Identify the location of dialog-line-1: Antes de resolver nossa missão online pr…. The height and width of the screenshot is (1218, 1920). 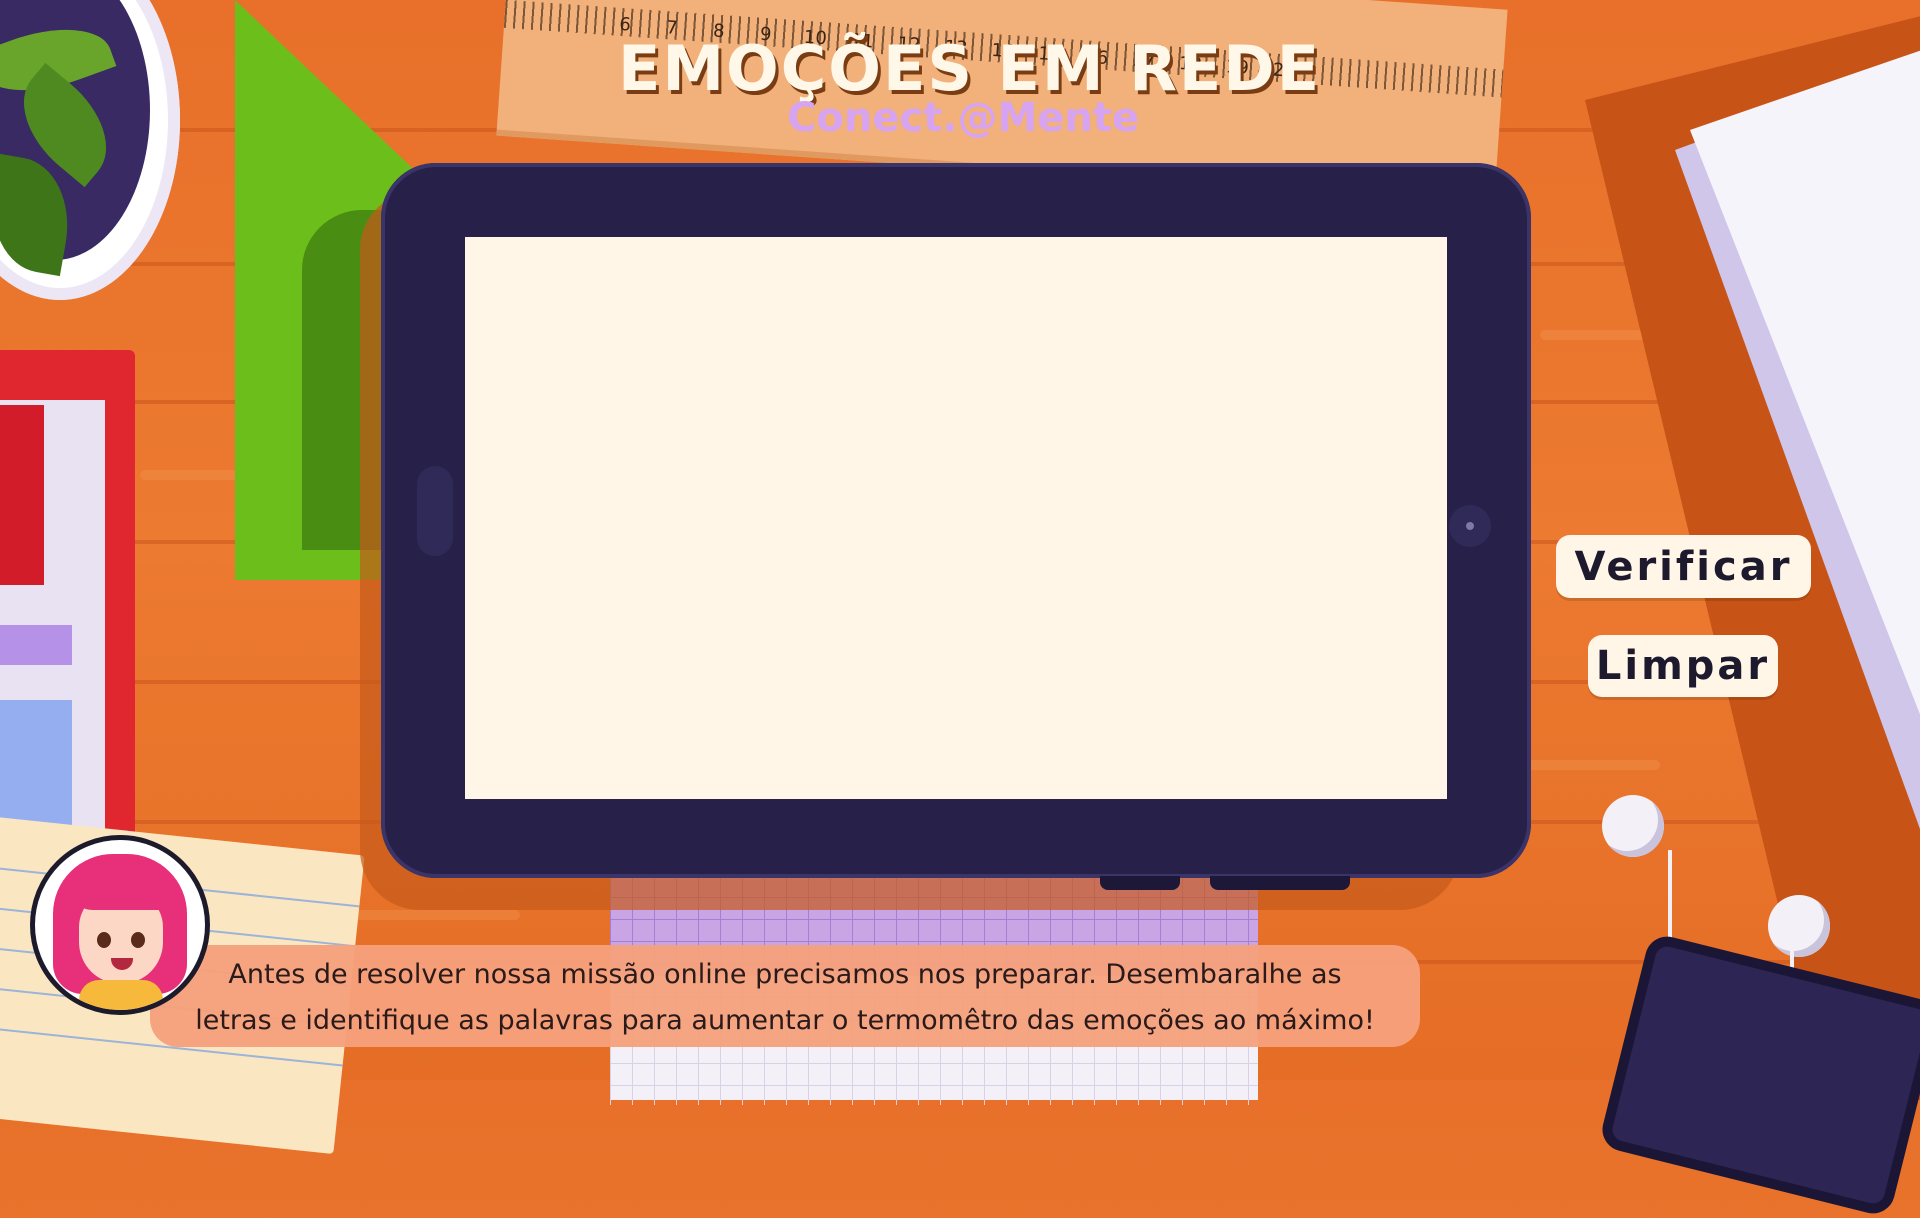
(785, 974).